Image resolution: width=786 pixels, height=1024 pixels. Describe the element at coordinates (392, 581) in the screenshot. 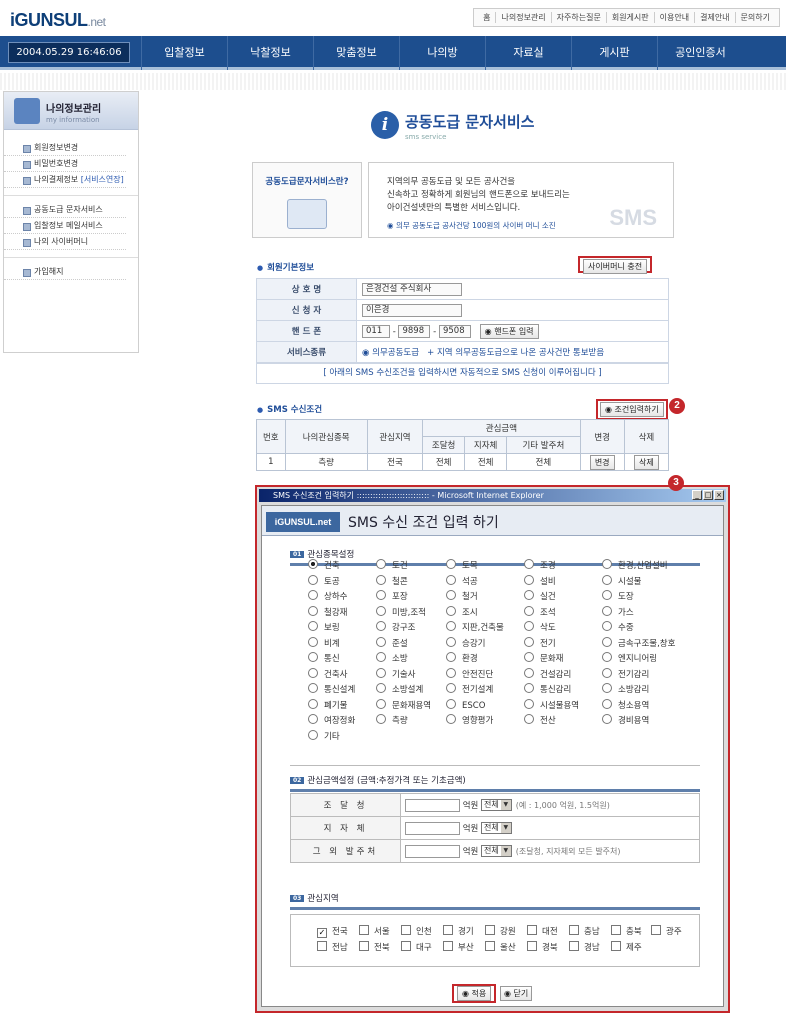

I see `category-radio: 철콘` at that location.